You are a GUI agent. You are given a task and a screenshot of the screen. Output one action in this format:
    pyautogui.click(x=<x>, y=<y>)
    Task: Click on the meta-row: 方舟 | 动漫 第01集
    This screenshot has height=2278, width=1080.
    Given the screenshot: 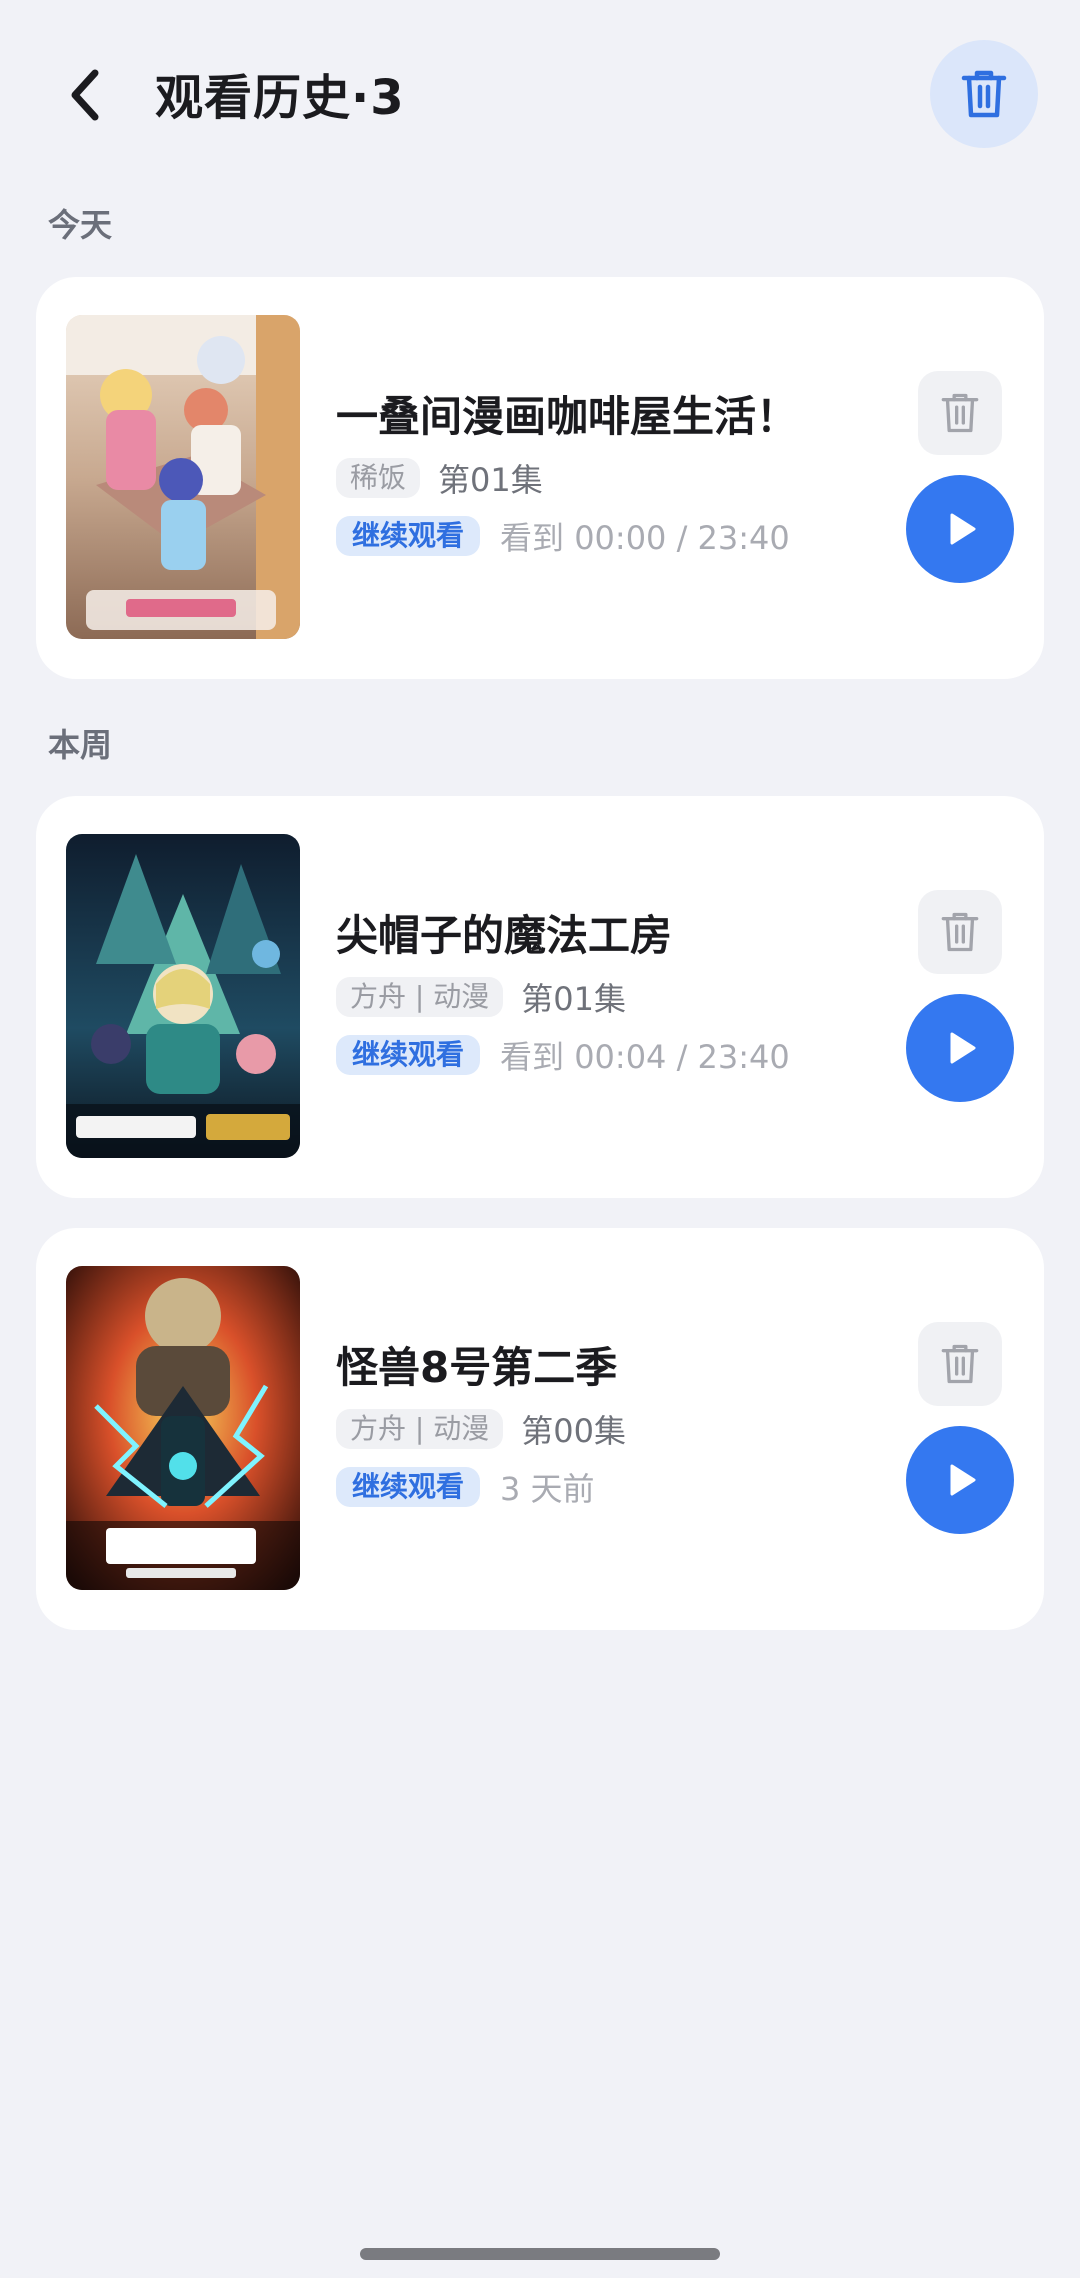 What is the action you would take?
    pyautogui.click(x=616, y=997)
    